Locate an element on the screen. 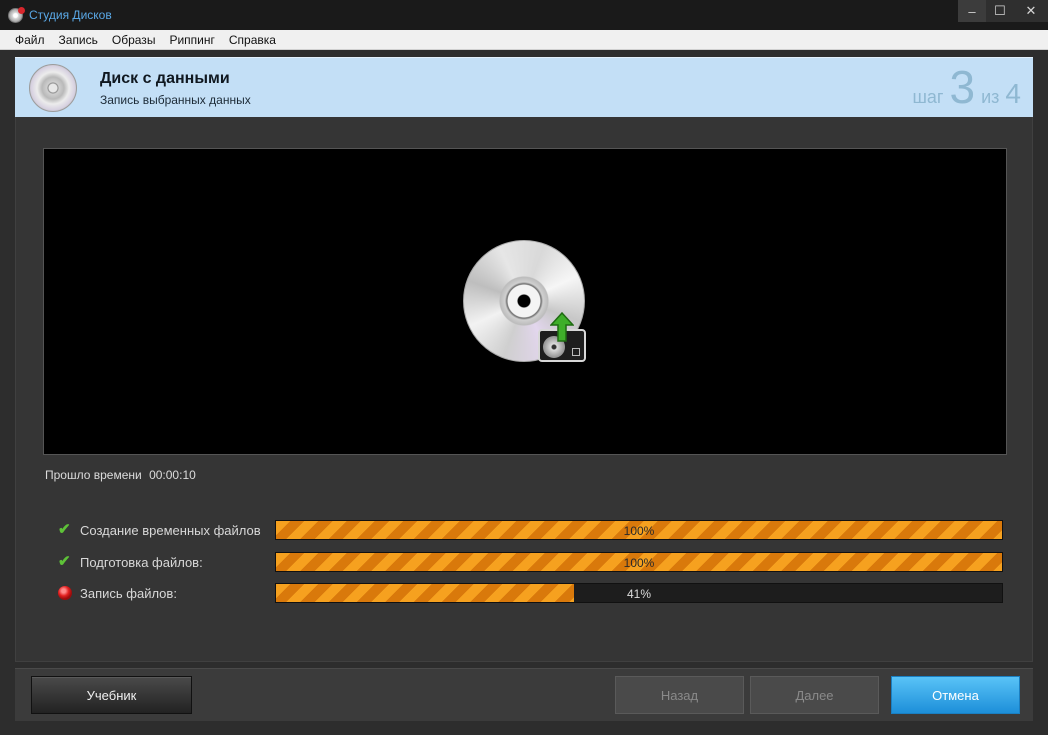 This screenshot has height=735, width=1048. task-row: ✔ Подготовка файлов: 100% is located at coordinates (531, 562).